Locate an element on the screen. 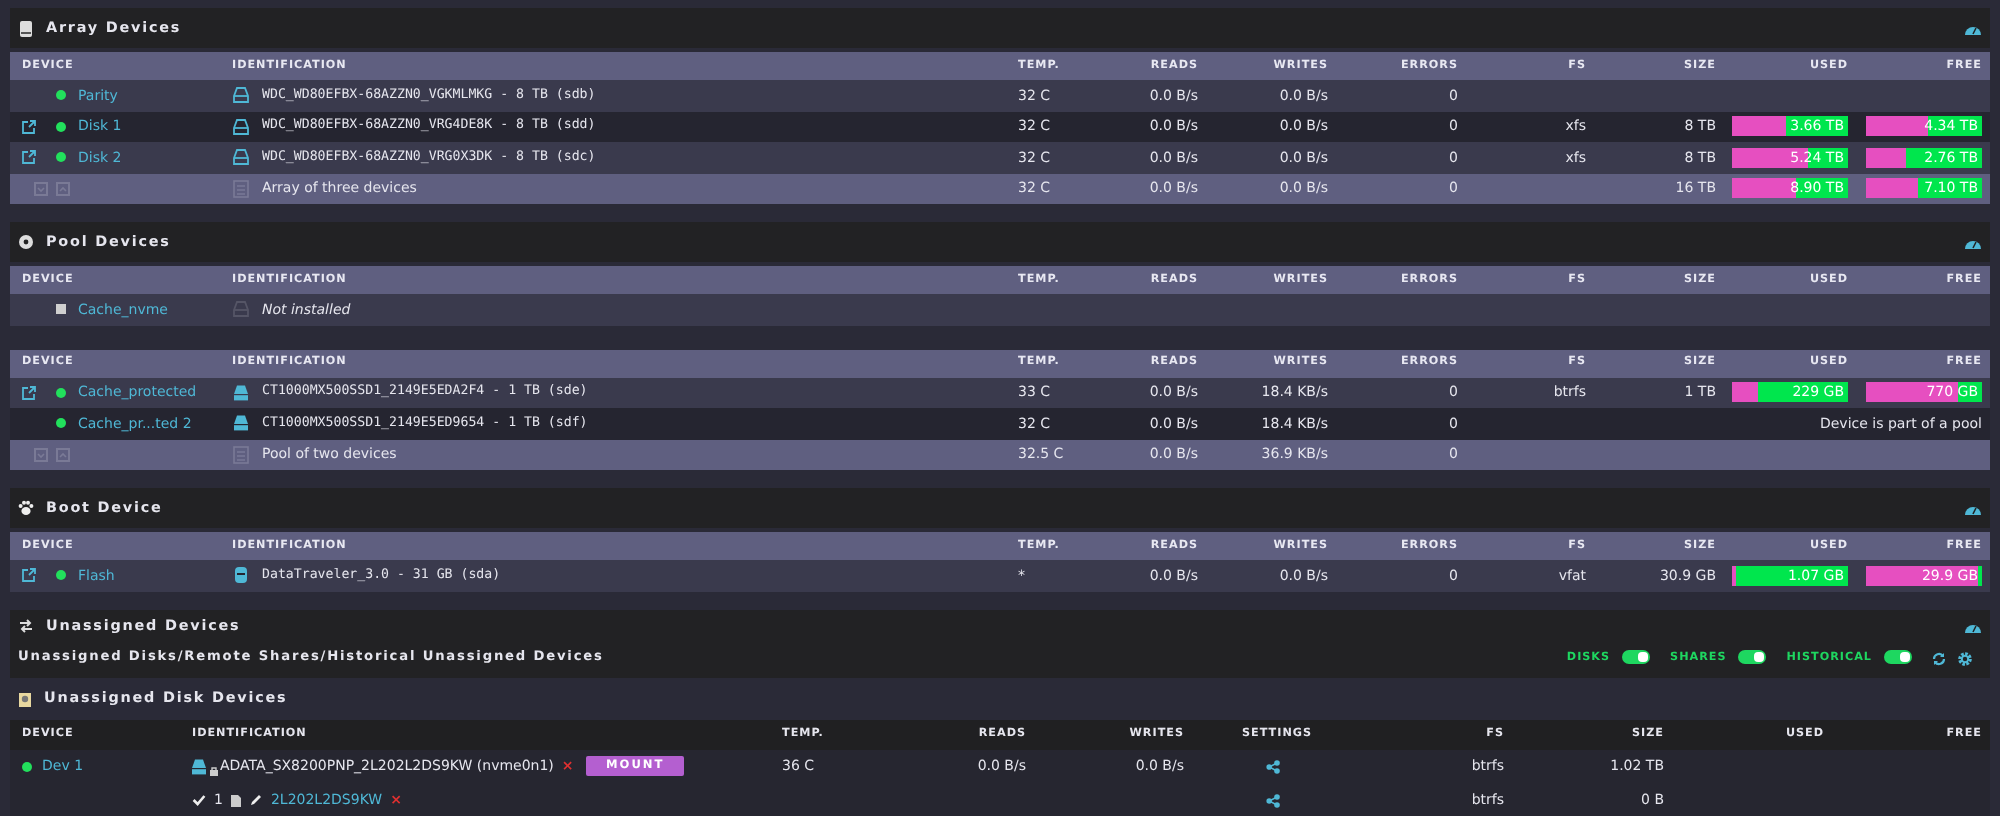 The height and width of the screenshot is (816, 2000). pencil-icon is located at coordinates (256, 800).